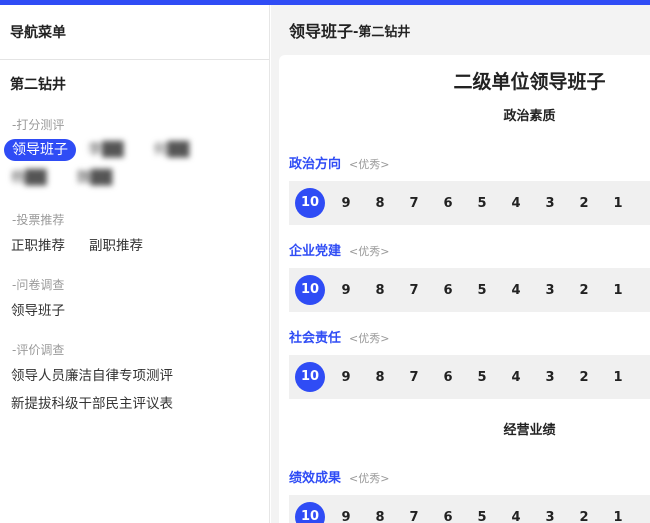 The image size is (650, 523). I want to click on person-name-blurred: 杨██, so click(29, 178).